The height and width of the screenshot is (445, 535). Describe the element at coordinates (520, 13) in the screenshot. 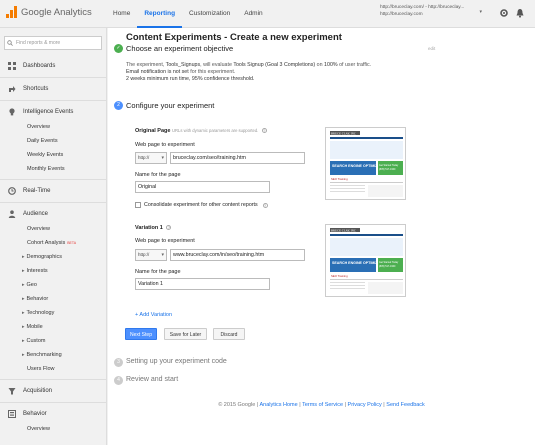

I see `bell-icon` at that location.